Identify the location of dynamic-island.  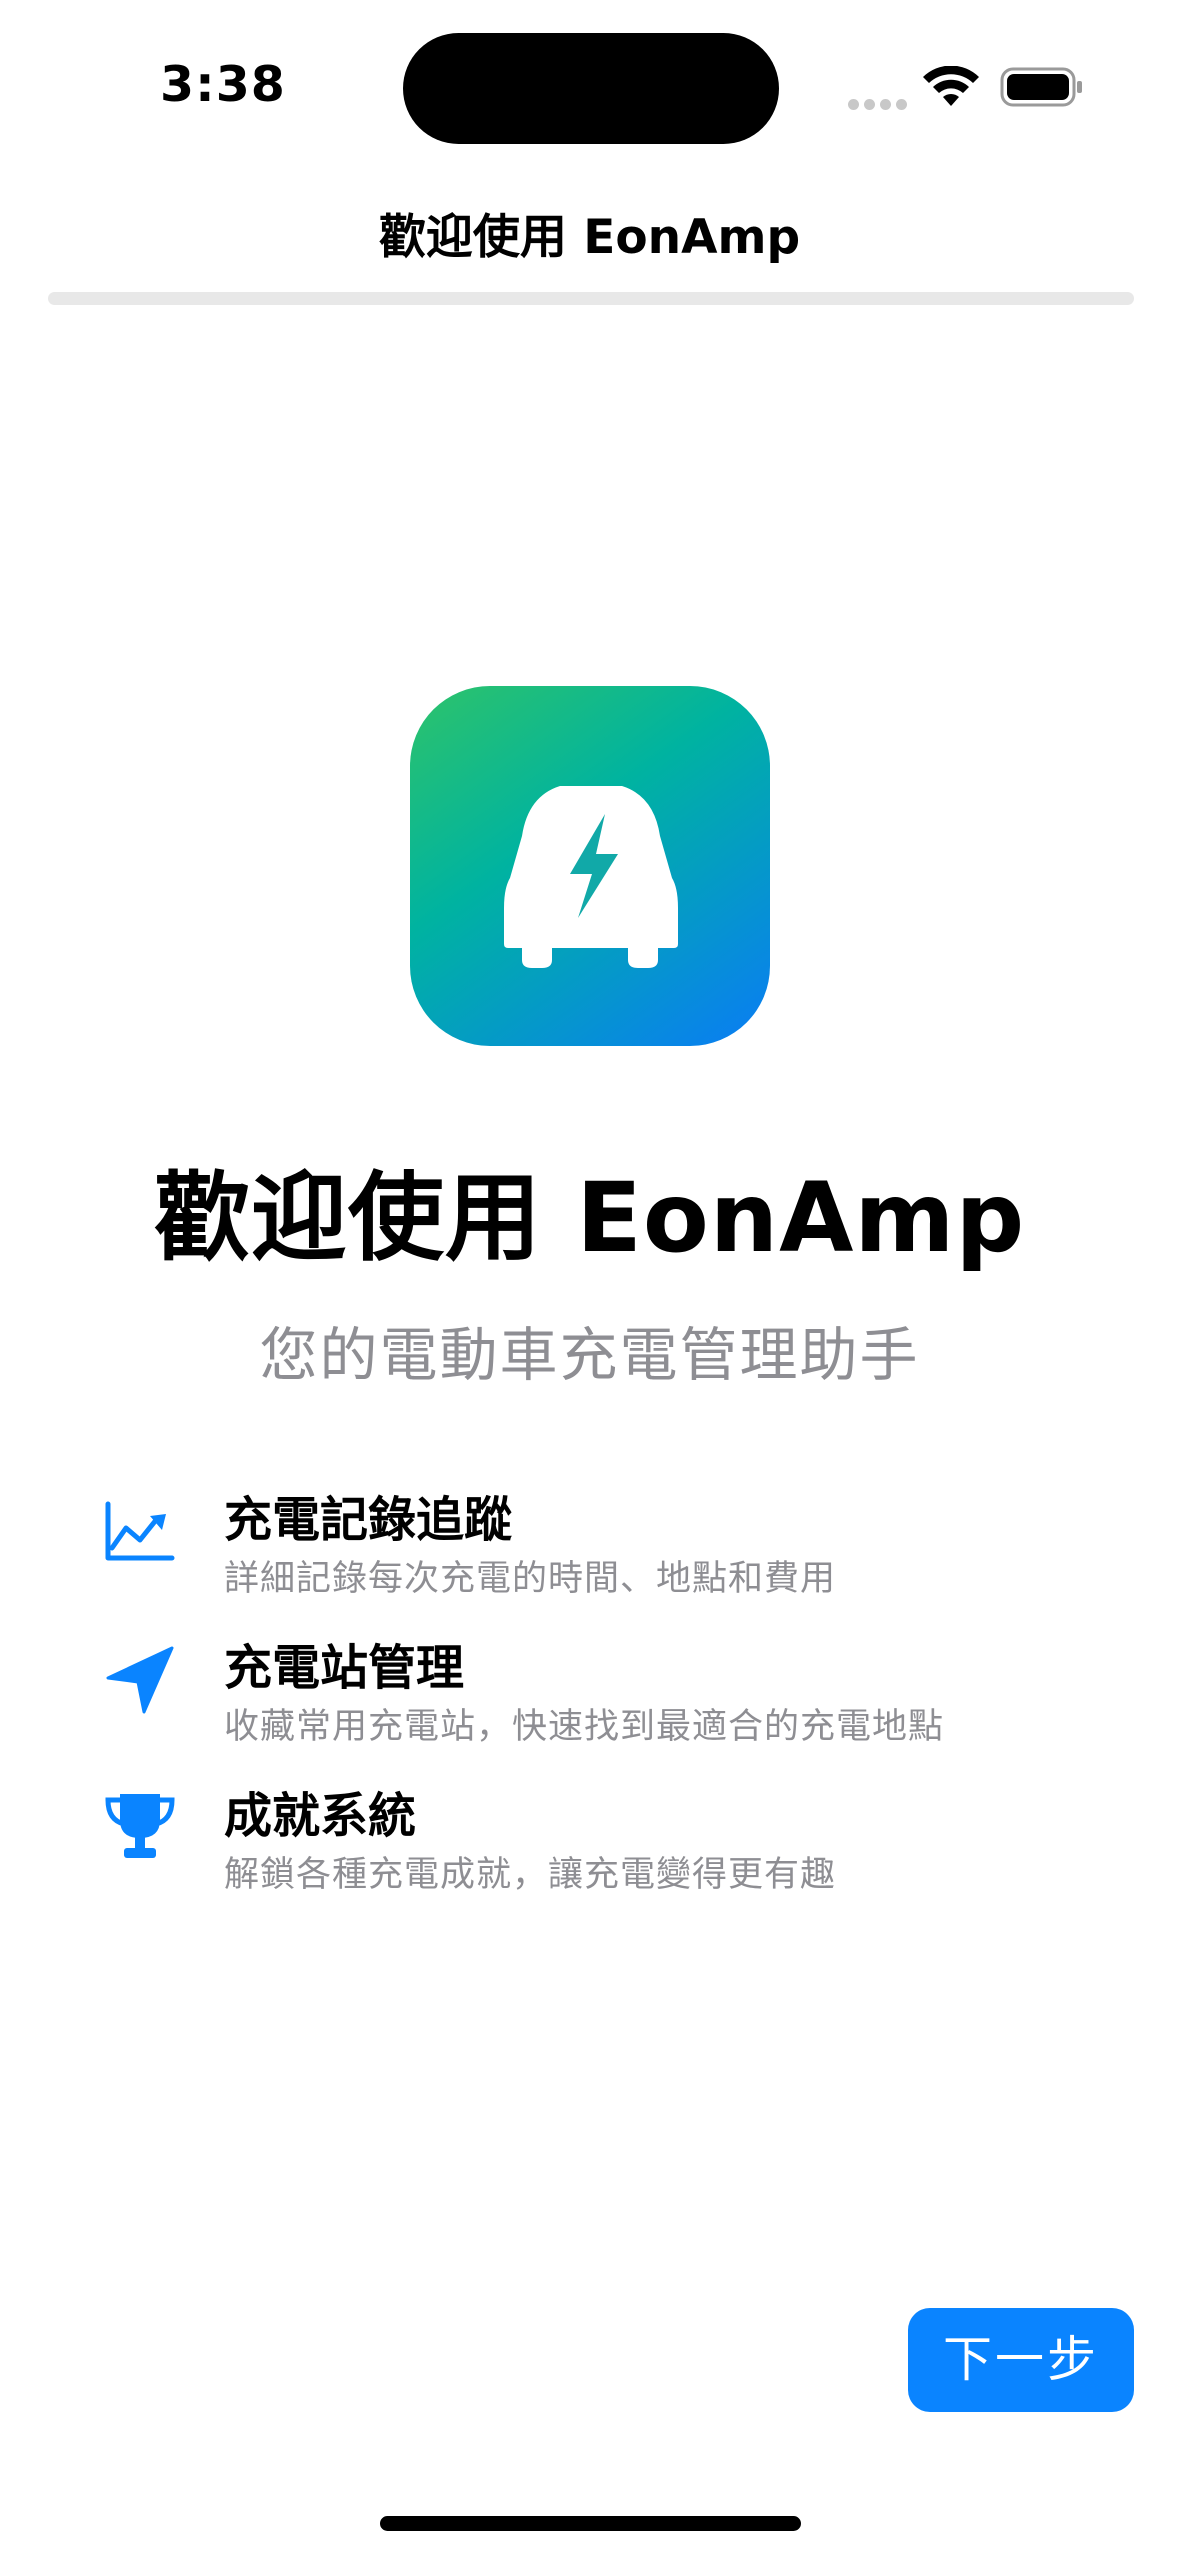
(591, 88).